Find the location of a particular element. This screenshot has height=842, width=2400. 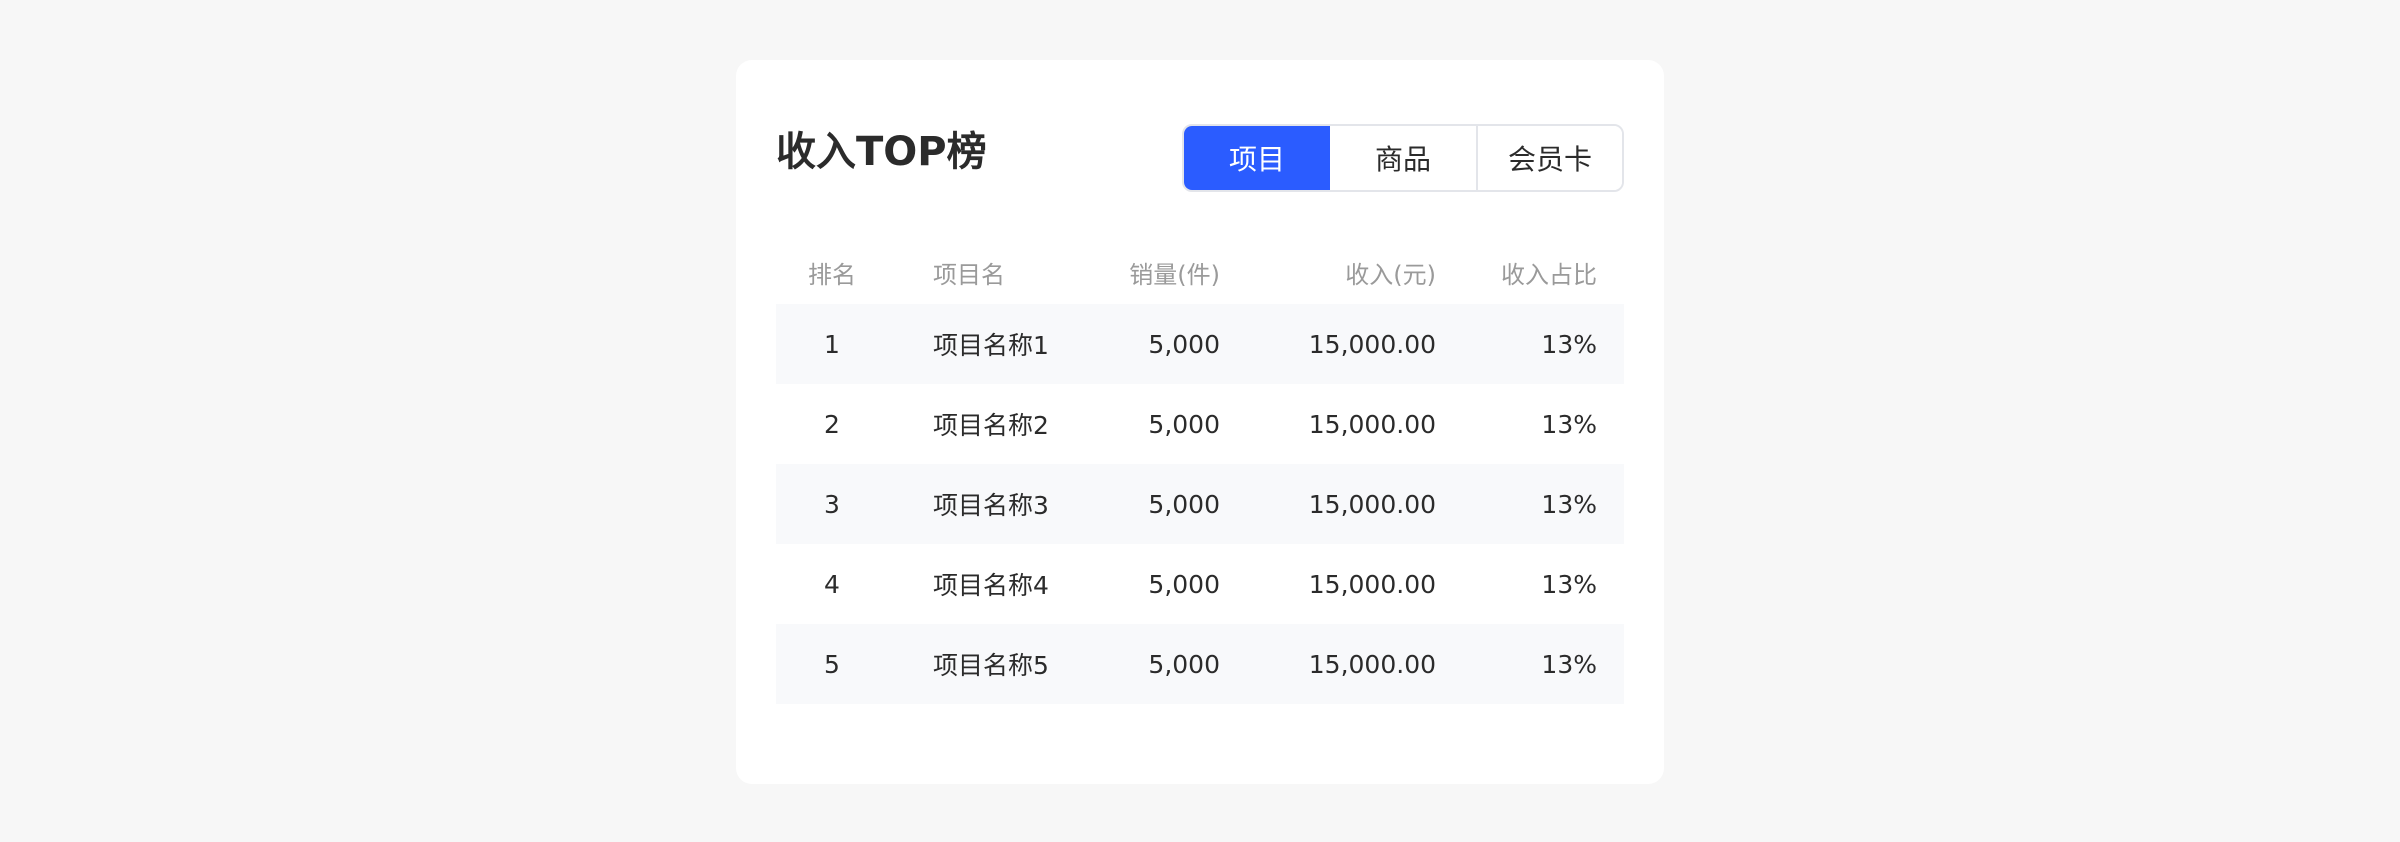

category-tabs: 项目 商品 会员卡 is located at coordinates (1403, 158).